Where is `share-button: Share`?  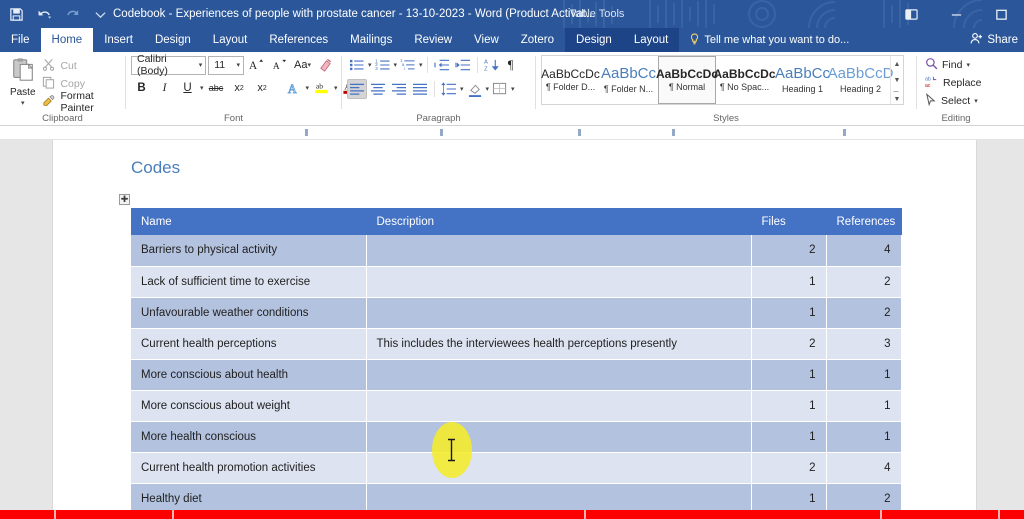 share-button: Share is located at coordinates (993, 40).